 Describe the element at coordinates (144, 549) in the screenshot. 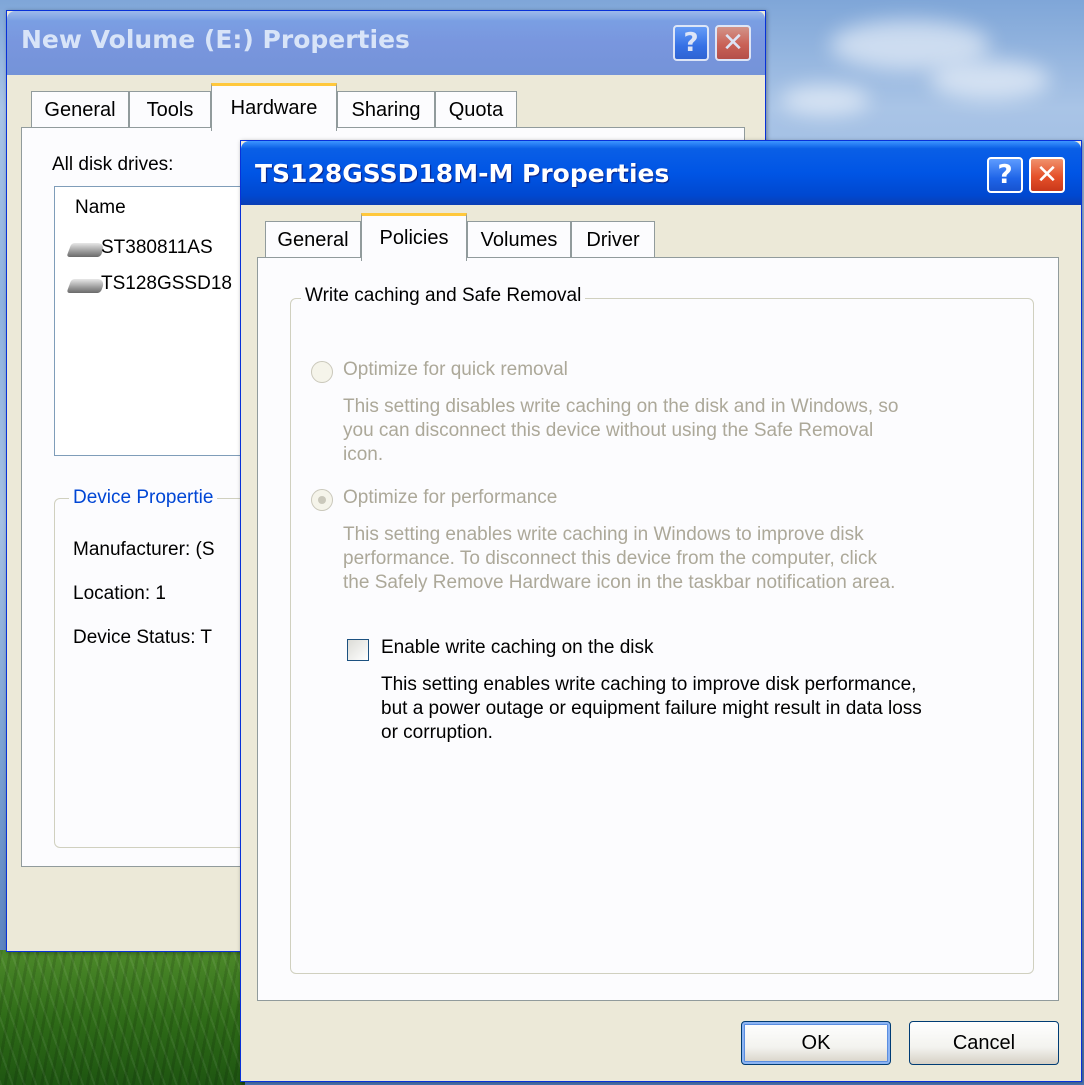

I see `manufacturer-text: Manufacturer: (S` at that location.